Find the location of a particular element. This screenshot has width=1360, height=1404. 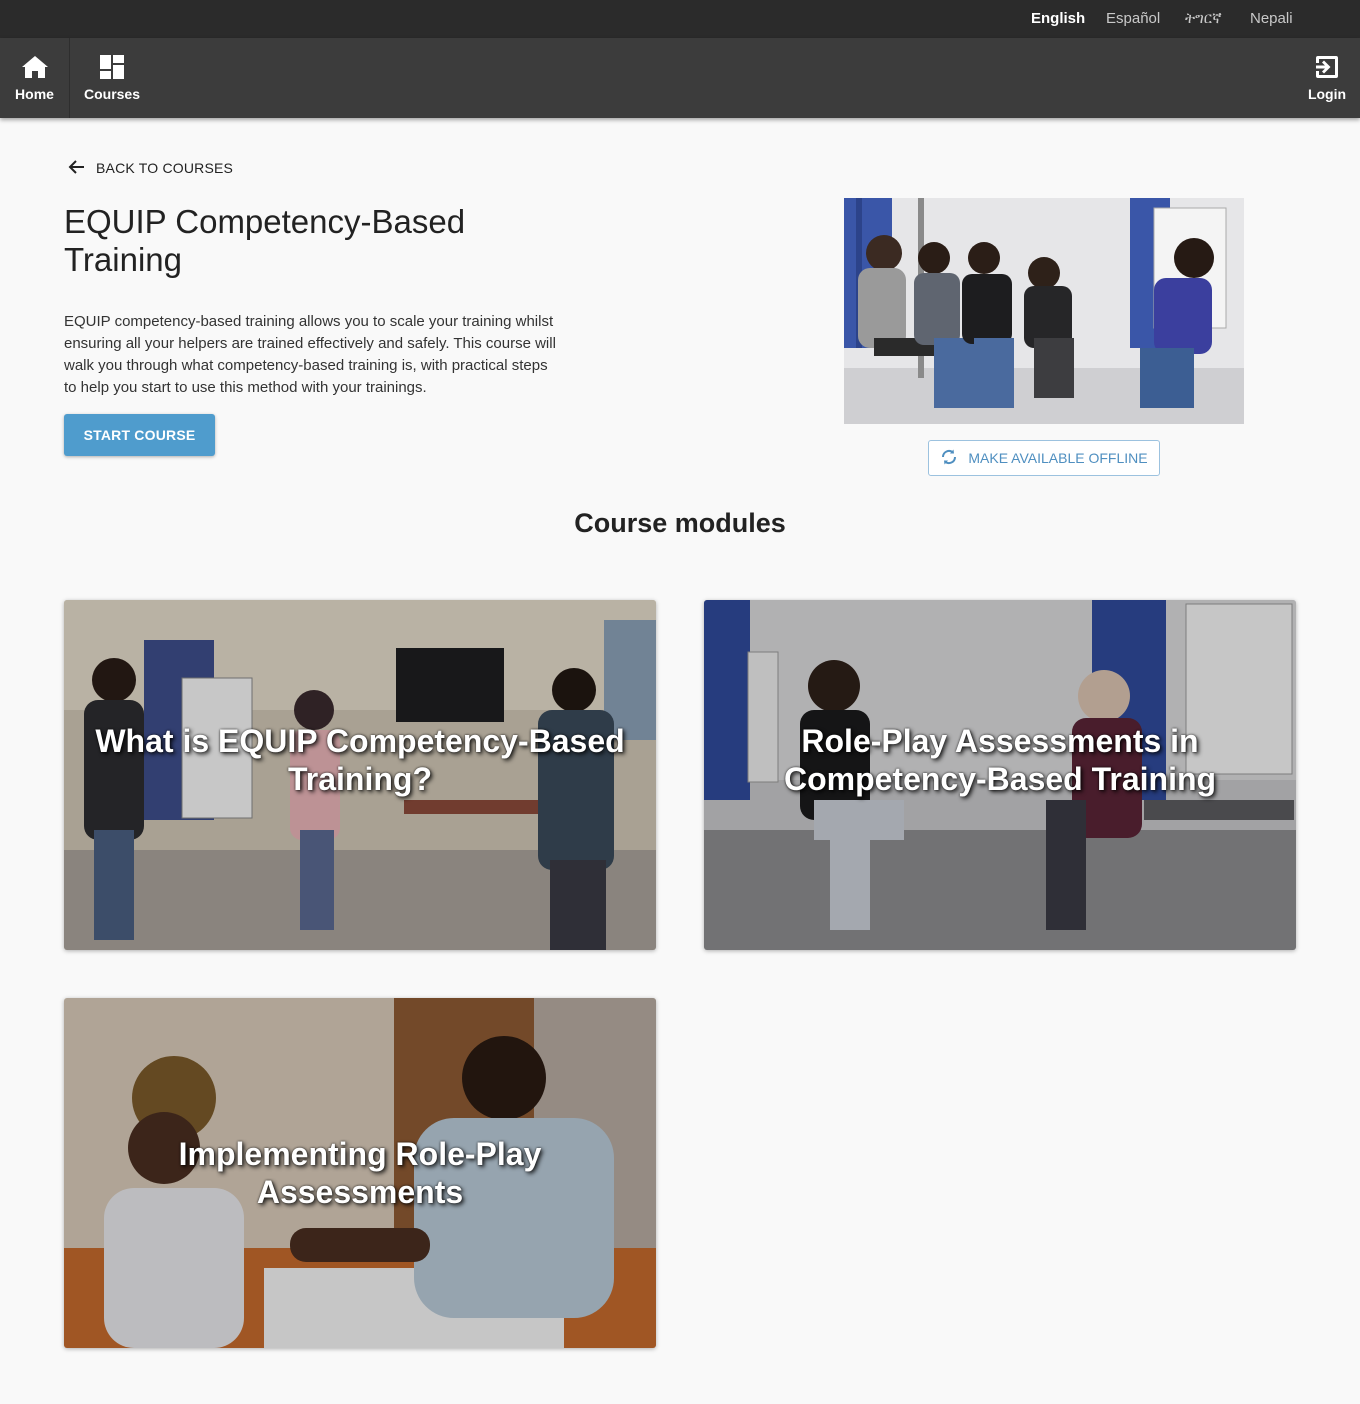

make-available-offline-button: MAKE AVAILABLE OFFLINE is located at coordinates (1044, 458).